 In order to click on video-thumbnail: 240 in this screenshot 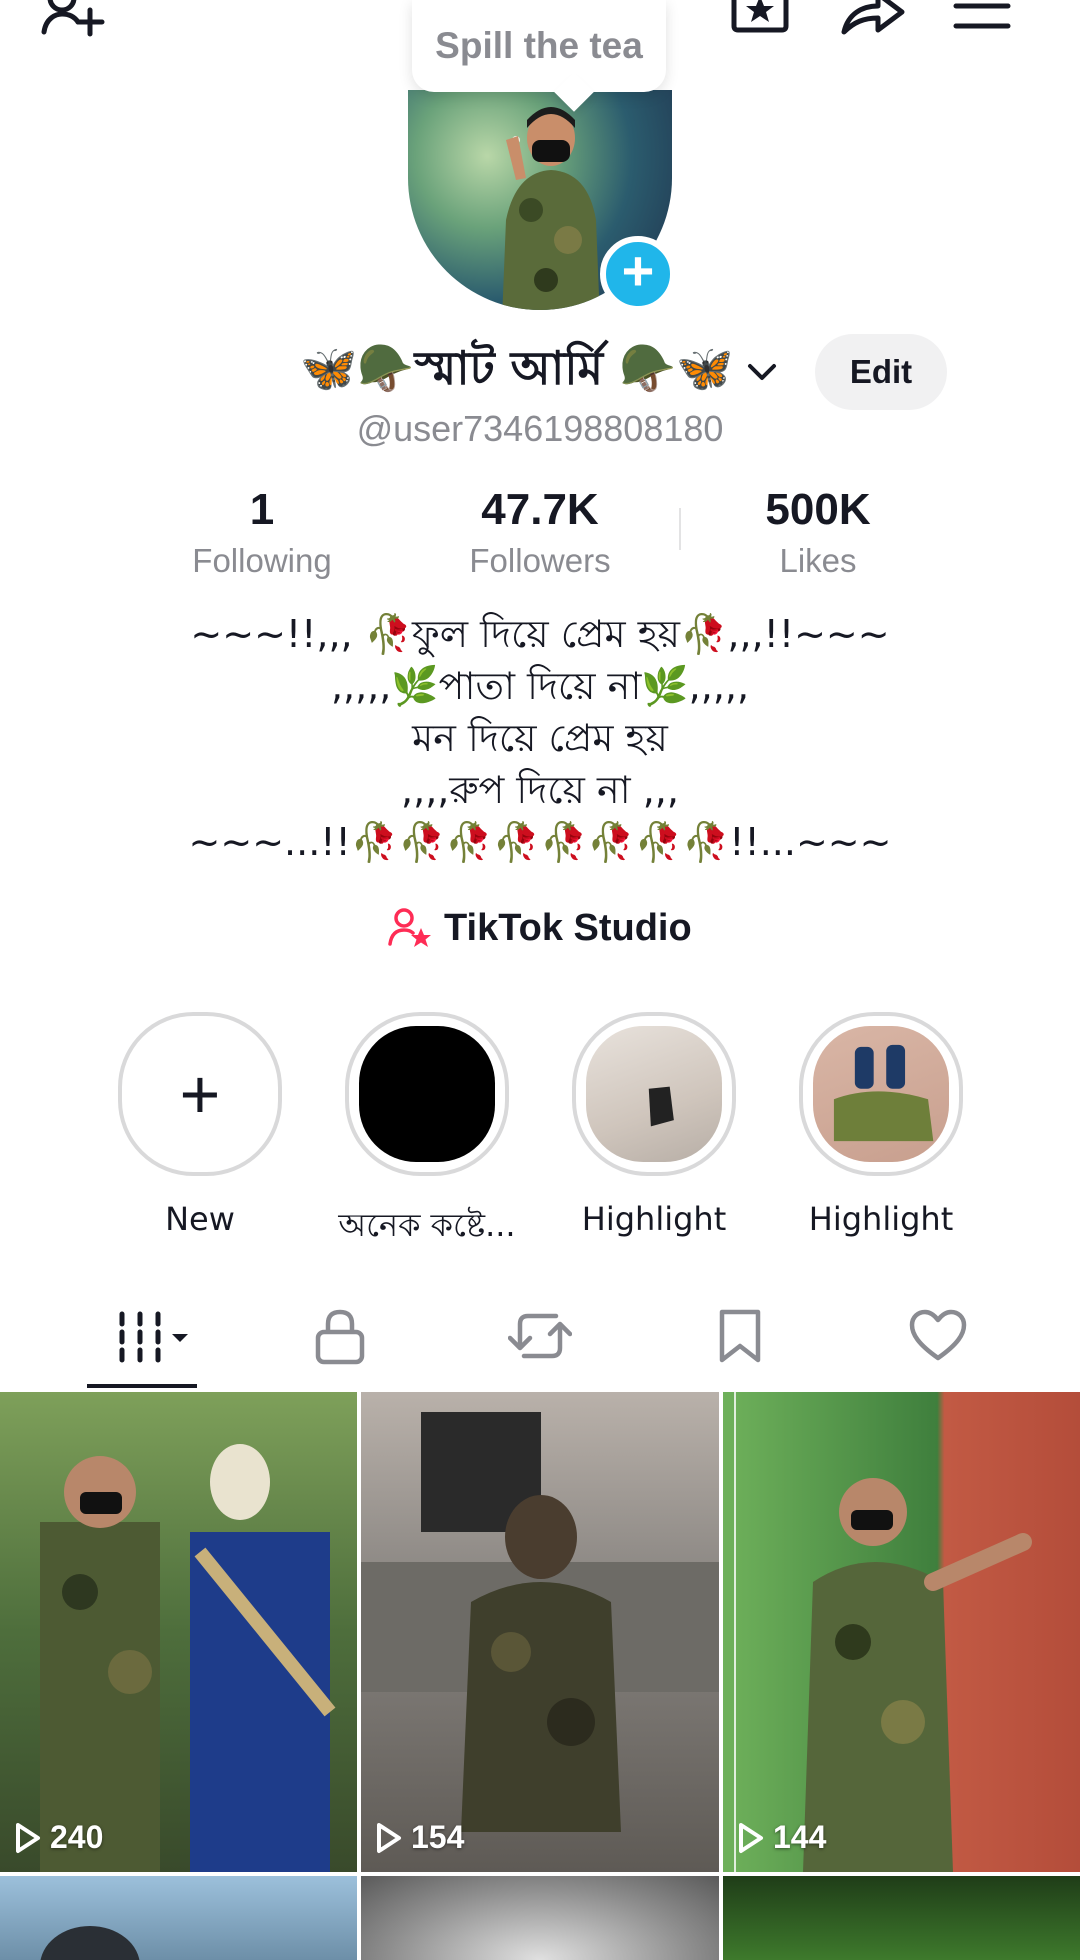, I will do `click(178, 1632)`.